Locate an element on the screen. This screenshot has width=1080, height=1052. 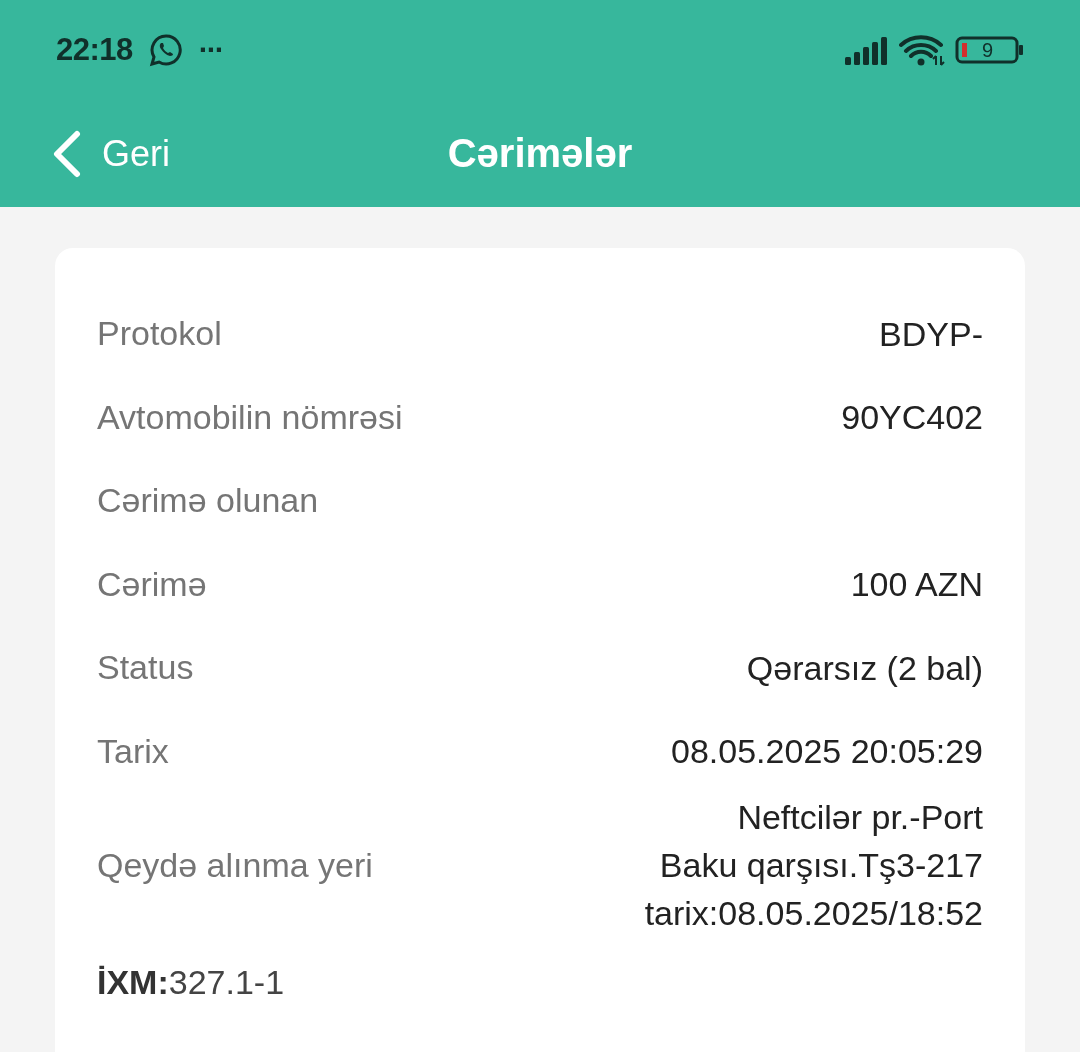
chevron-left-icon is located at coordinates (67, 153).